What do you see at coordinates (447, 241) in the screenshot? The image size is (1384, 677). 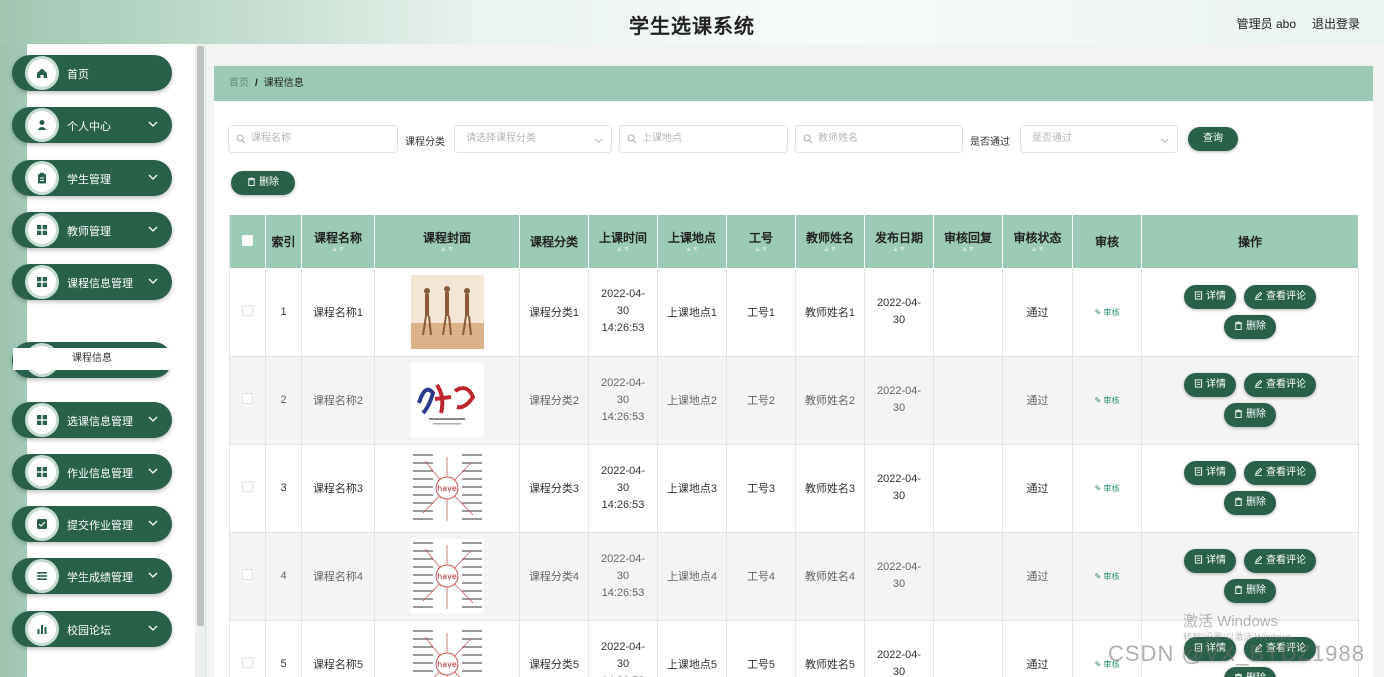 I see `column-header: 课程封面 ▲▼` at bounding box center [447, 241].